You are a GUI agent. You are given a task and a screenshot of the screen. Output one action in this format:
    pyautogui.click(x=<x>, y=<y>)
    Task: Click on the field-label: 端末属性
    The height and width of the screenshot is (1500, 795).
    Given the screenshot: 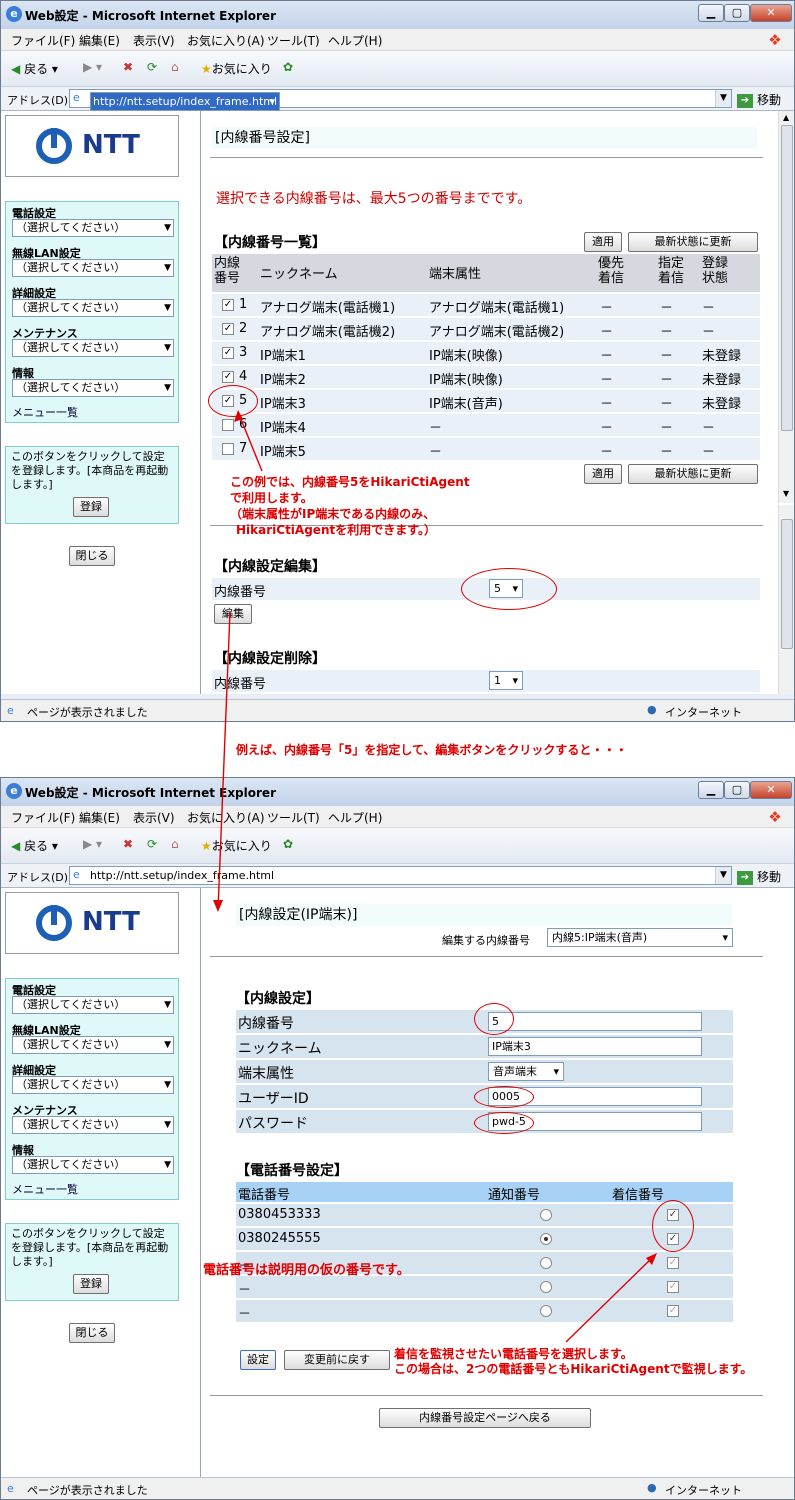 What is the action you would take?
    pyautogui.click(x=266, y=1074)
    